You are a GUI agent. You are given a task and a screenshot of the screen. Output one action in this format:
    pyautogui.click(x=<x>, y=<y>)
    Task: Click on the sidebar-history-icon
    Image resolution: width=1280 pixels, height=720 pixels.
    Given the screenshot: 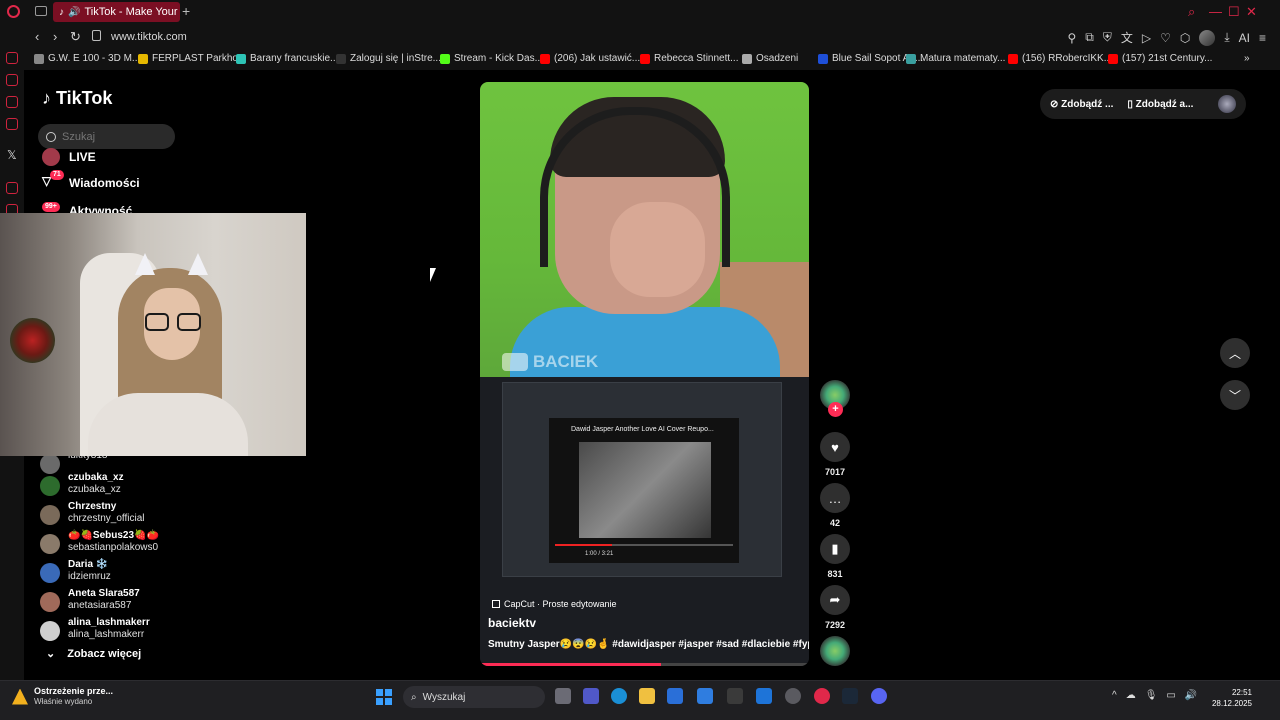 What is the action you would take?
    pyautogui.click(x=12, y=188)
    